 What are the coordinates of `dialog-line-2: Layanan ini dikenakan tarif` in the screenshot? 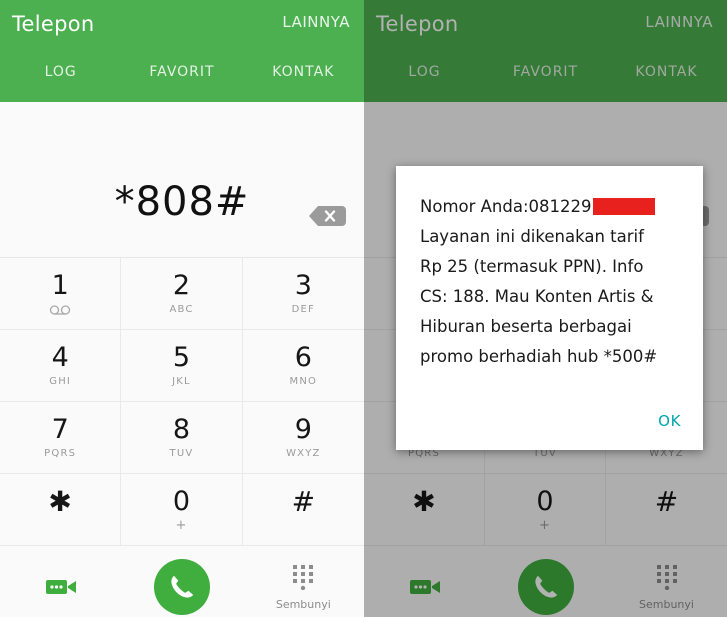 It's located at (532, 236).